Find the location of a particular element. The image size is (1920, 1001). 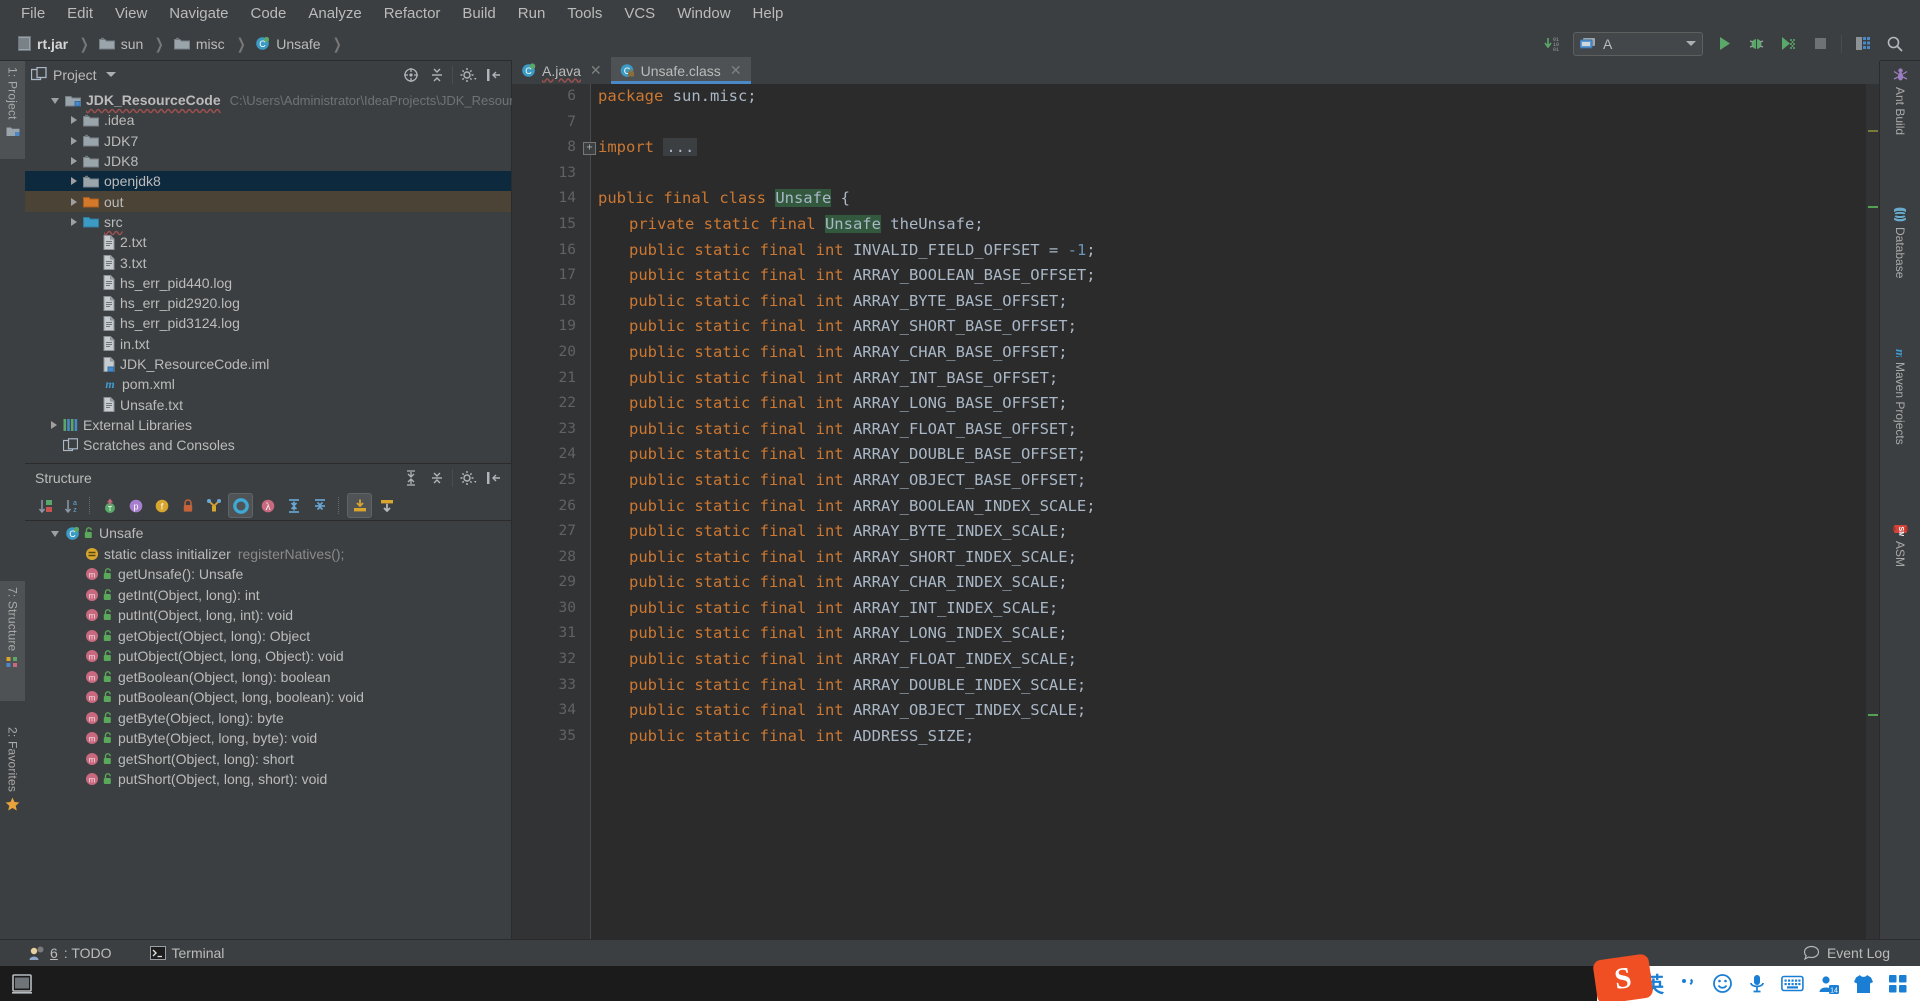

menu-item-navigate: Navigate is located at coordinates (198, 13).